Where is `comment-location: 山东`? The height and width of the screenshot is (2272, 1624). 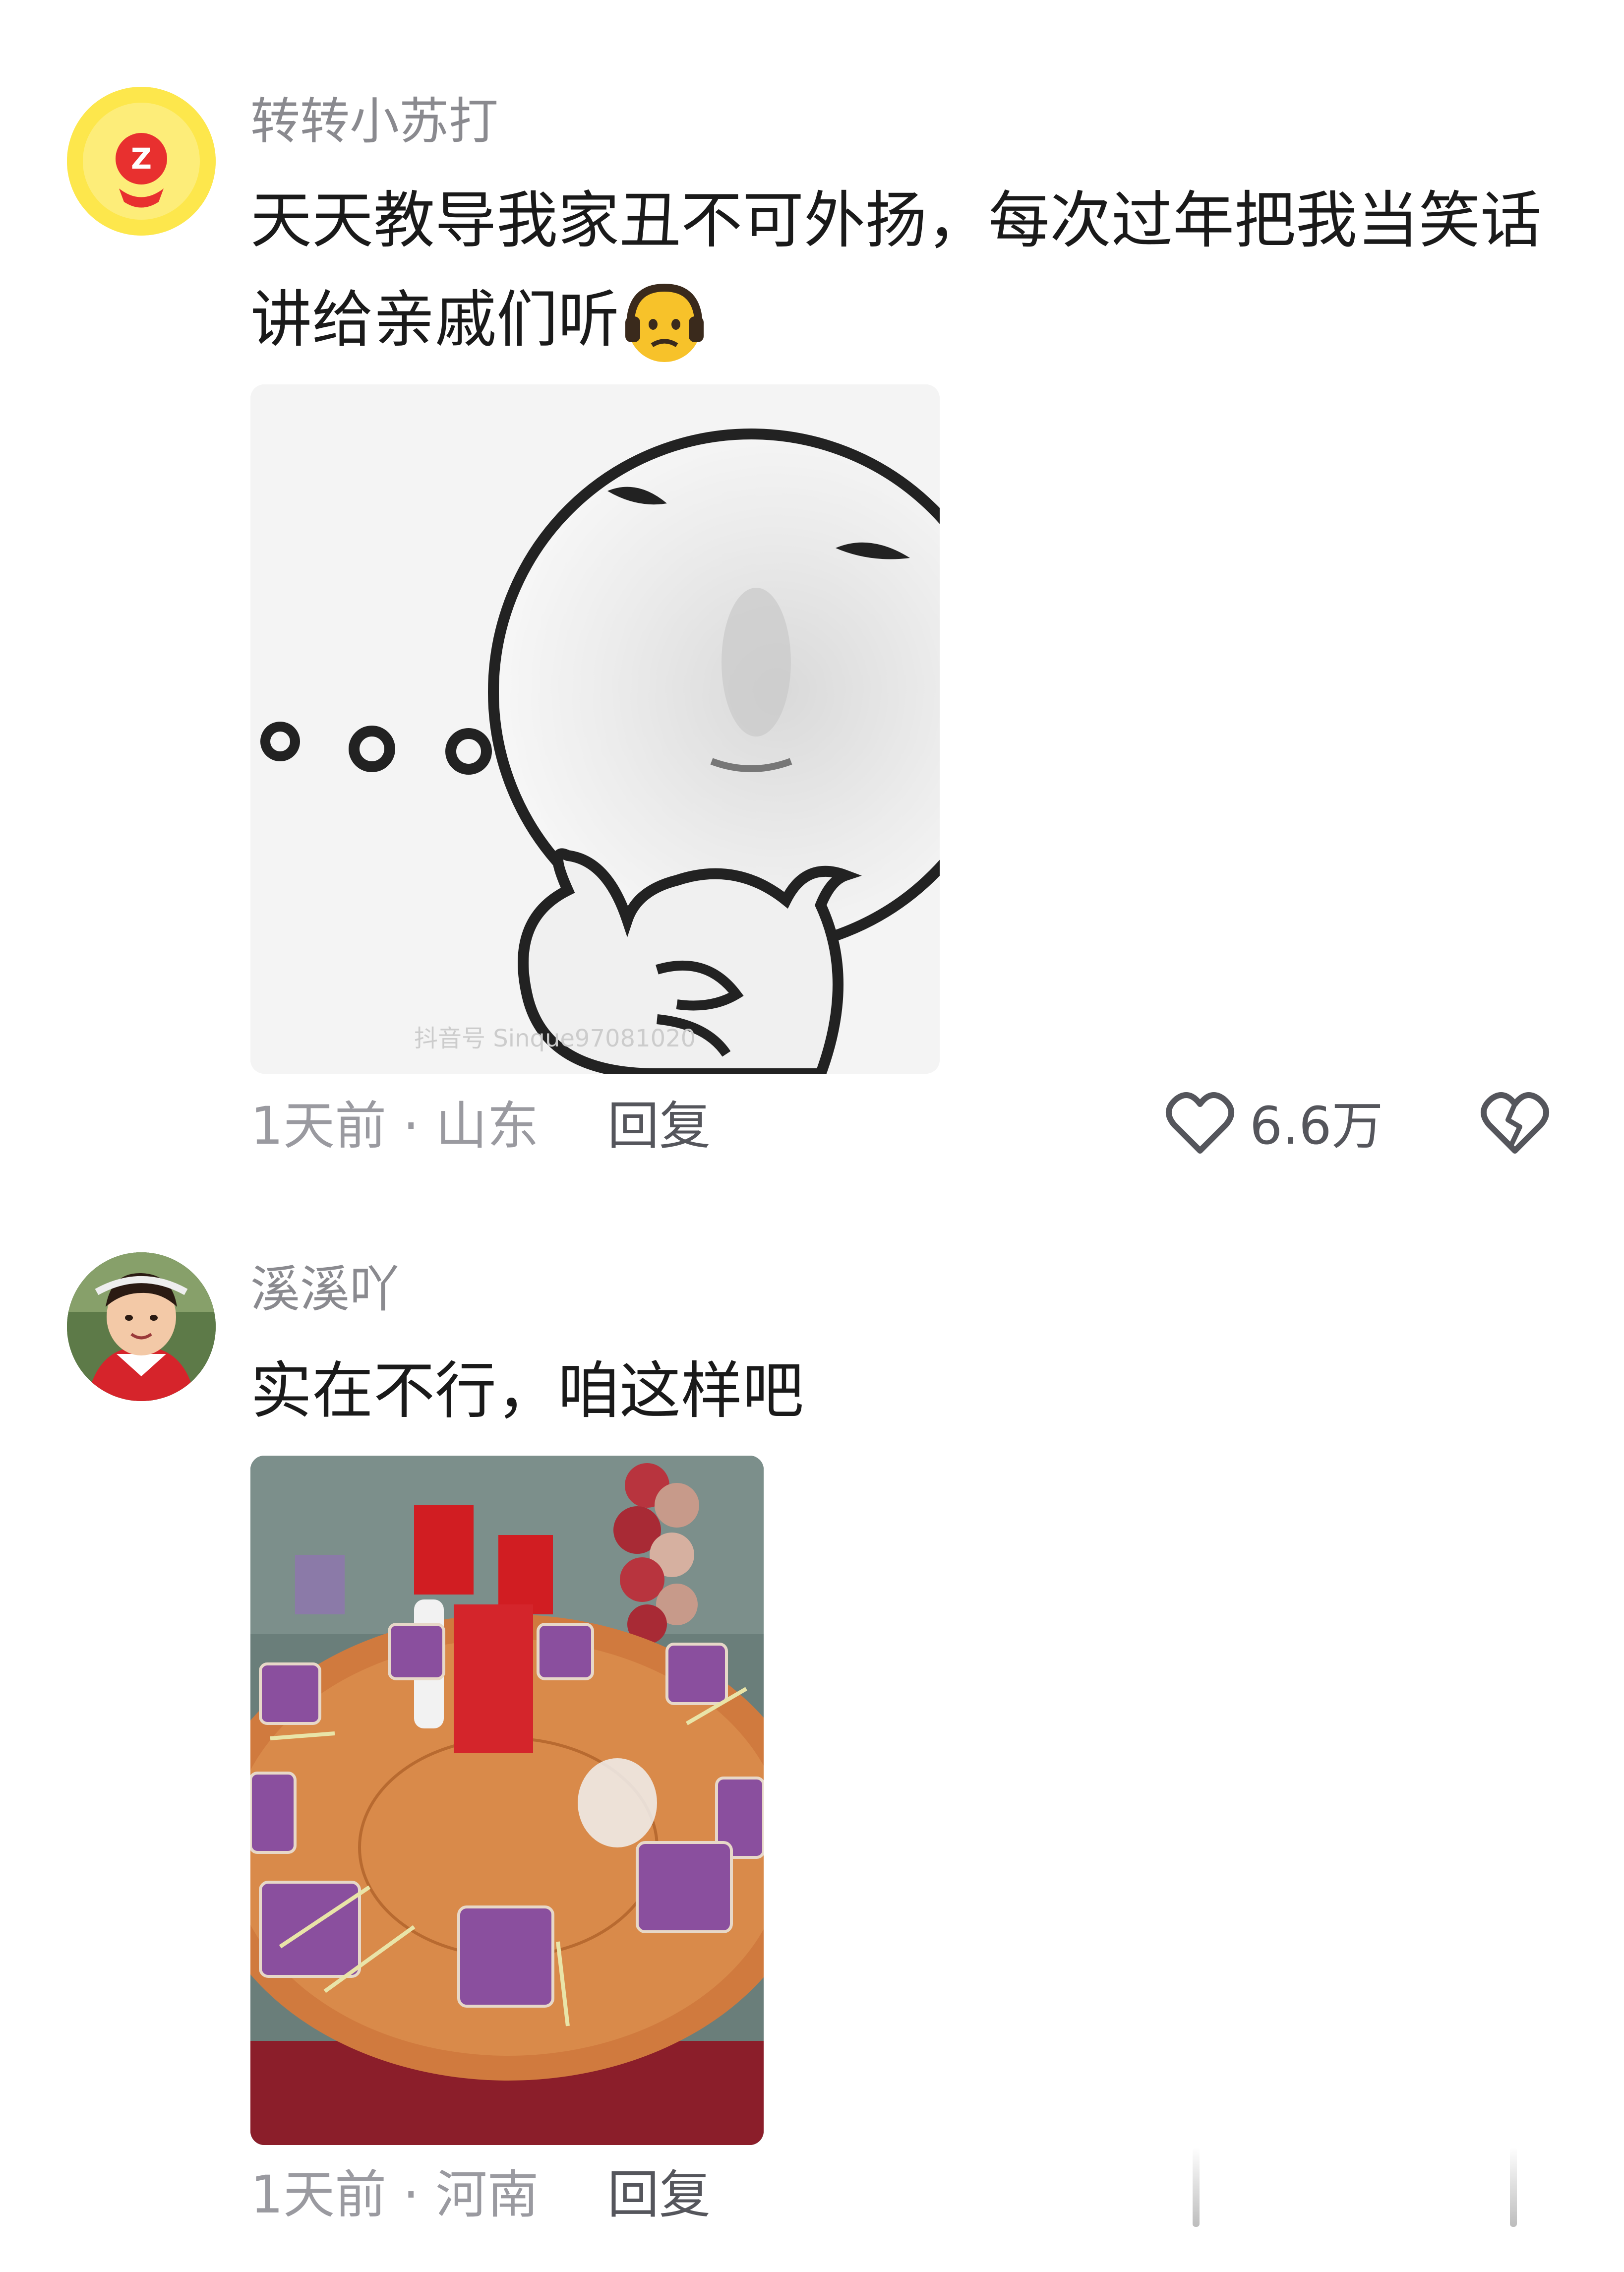 comment-location: 山东 is located at coordinates (487, 1126).